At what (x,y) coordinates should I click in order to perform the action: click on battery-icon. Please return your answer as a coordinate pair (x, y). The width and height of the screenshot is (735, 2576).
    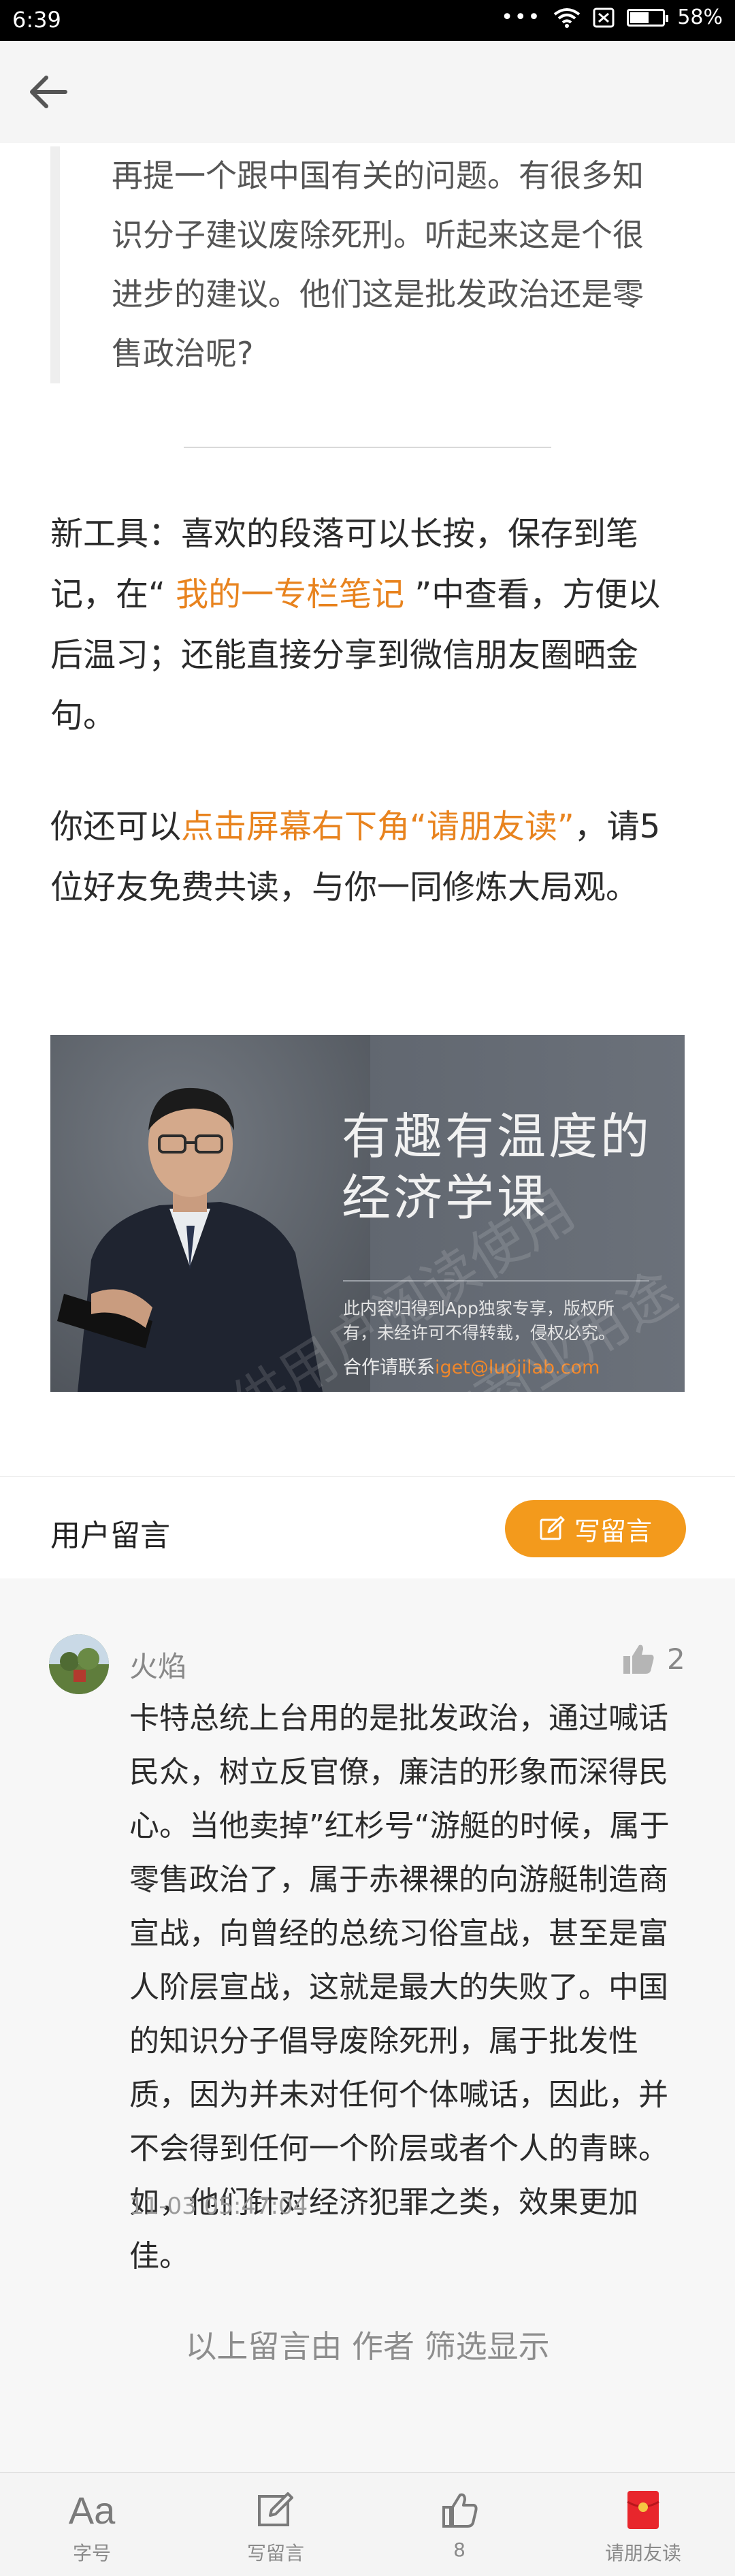
    Looking at the image, I should click on (648, 17).